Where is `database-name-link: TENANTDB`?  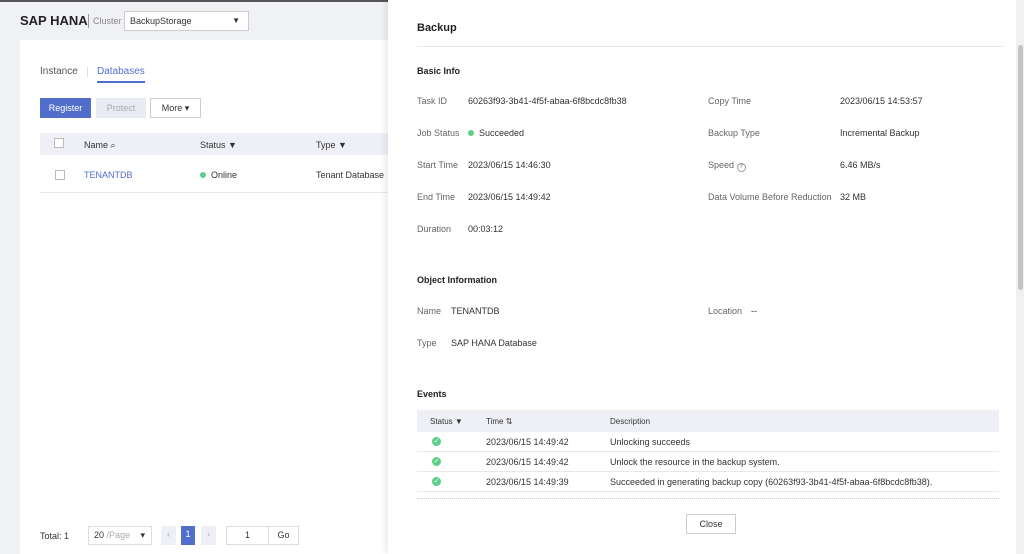
database-name-link: TENANTDB is located at coordinates (108, 175).